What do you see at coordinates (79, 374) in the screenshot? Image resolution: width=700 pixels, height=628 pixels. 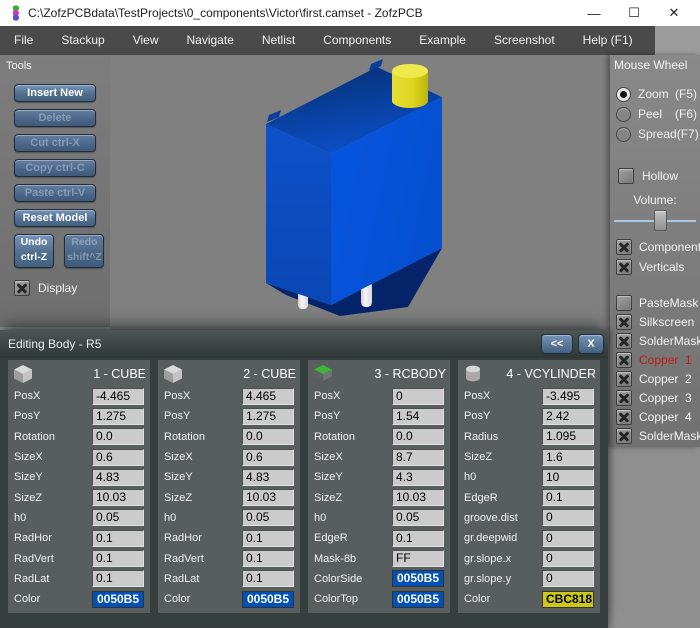 I see `editor-column-header: 1 - CUBE` at bounding box center [79, 374].